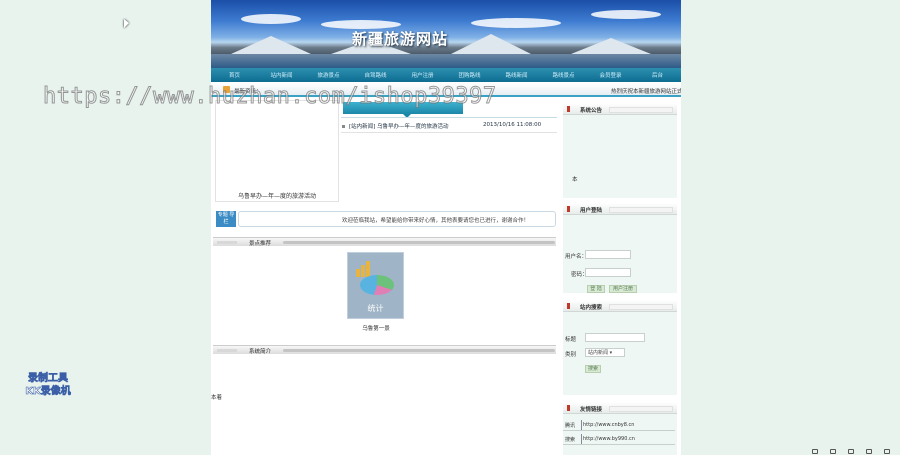  What do you see at coordinates (591, 410) in the screenshot?
I see `panel-title: 友情链接` at bounding box center [591, 410].